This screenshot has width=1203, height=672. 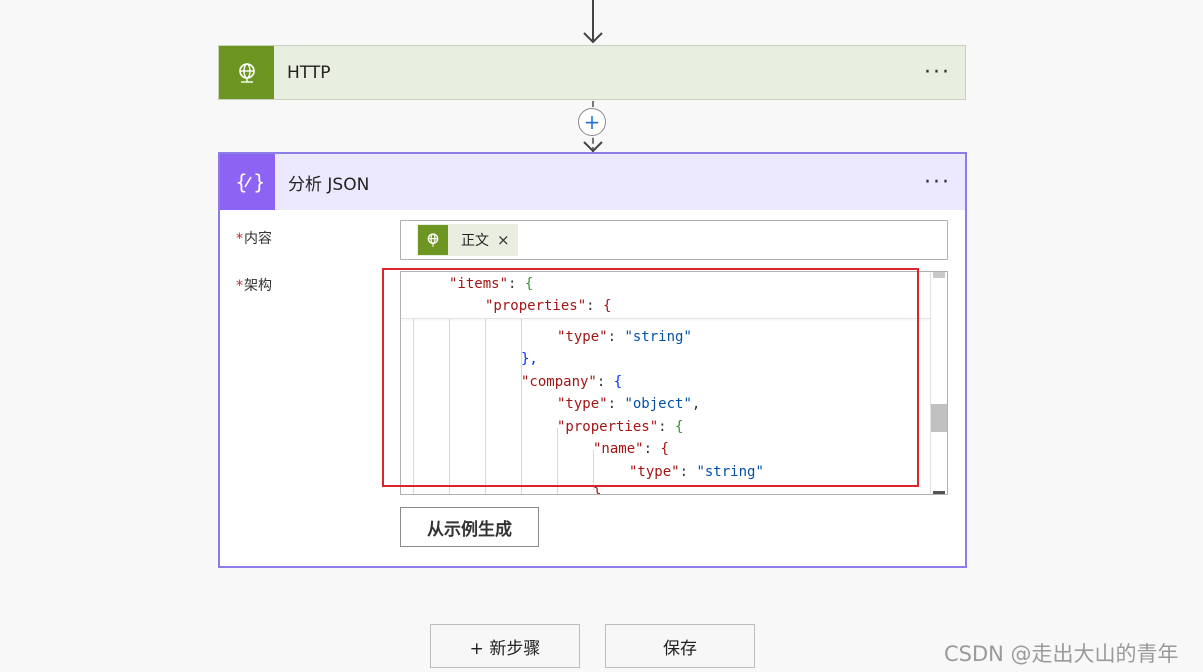 I want to click on content-field-label: *内容, so click(x=254, y=238).